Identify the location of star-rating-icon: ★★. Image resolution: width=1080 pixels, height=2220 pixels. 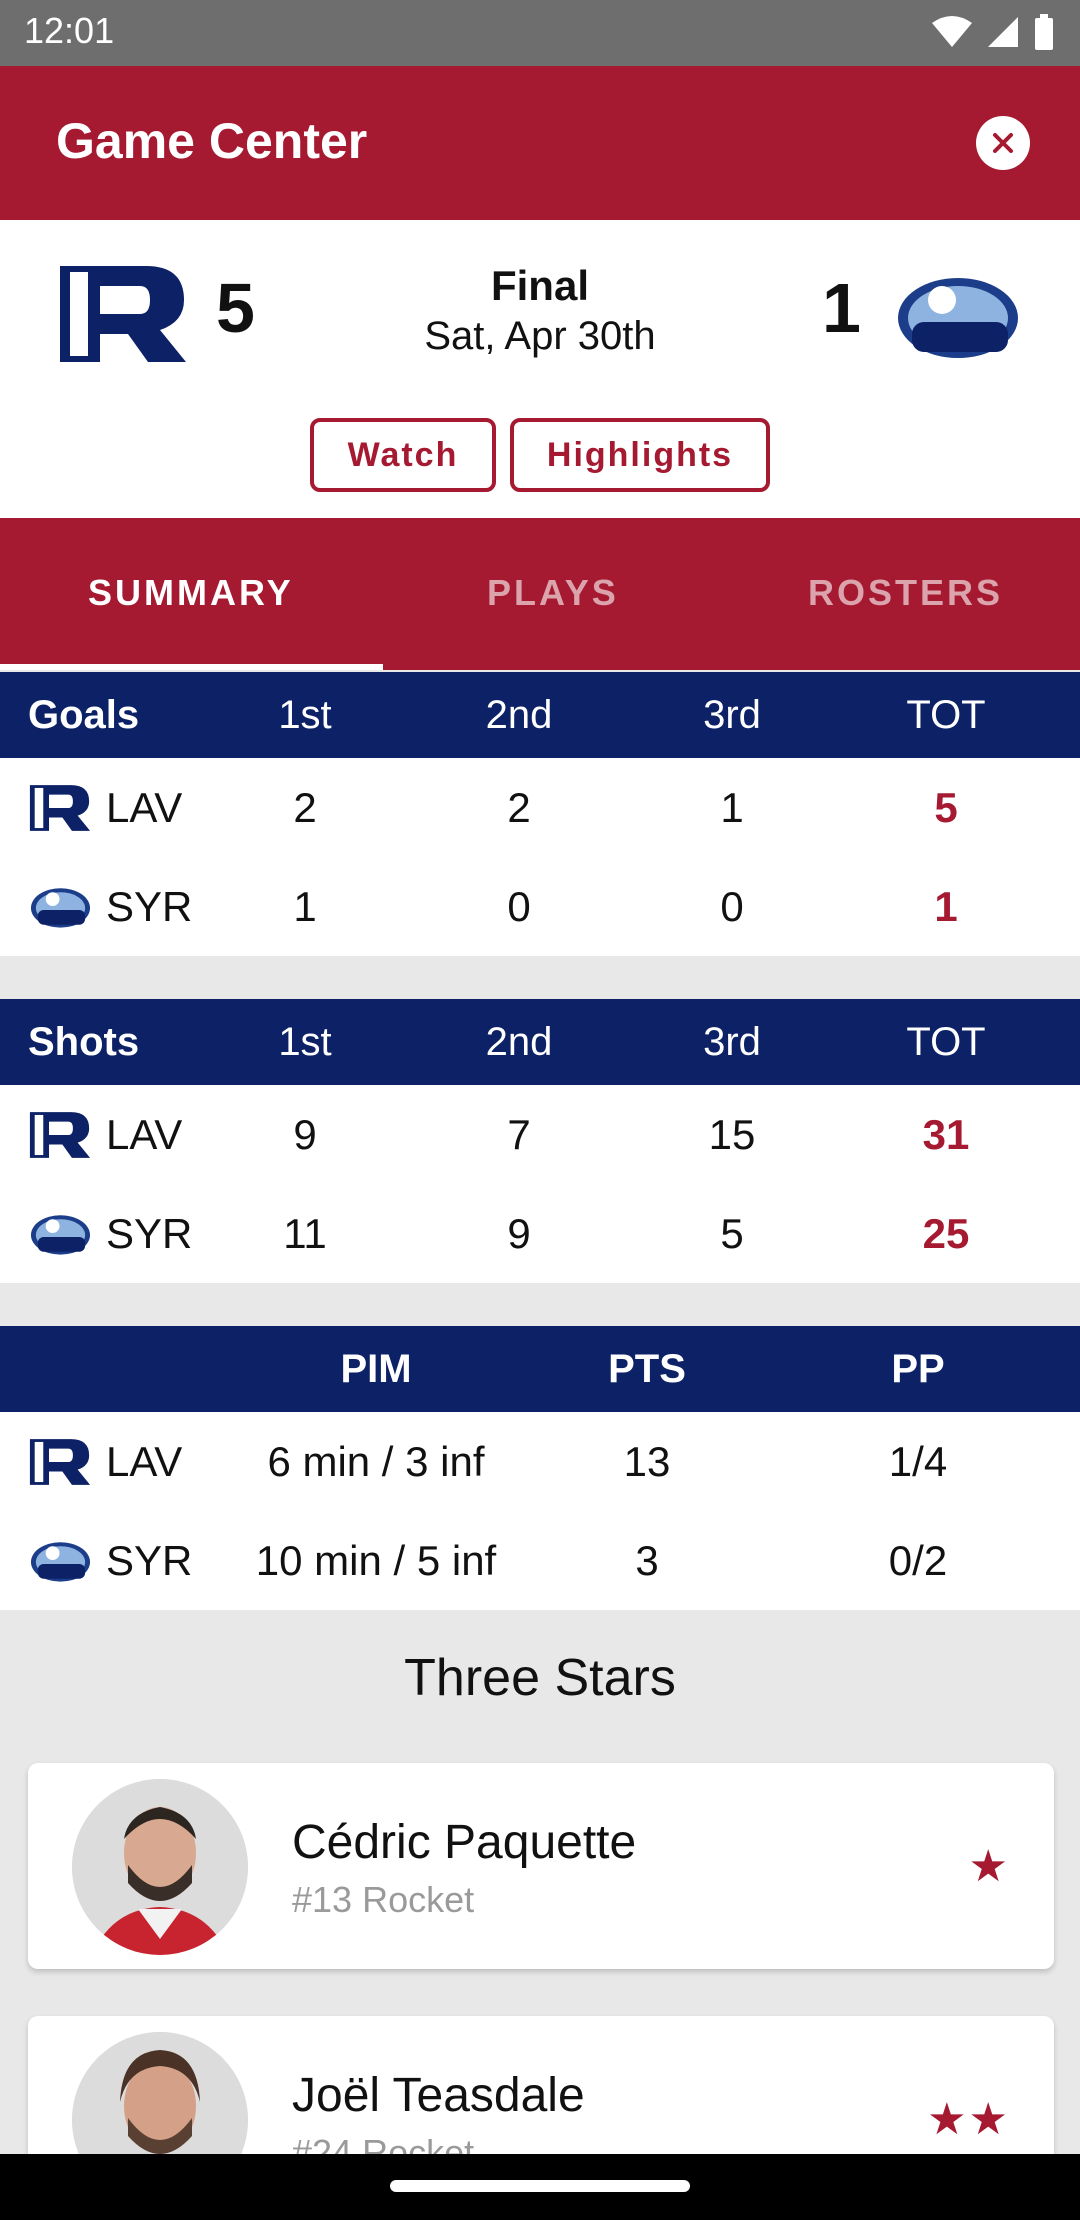
(968, 2119).